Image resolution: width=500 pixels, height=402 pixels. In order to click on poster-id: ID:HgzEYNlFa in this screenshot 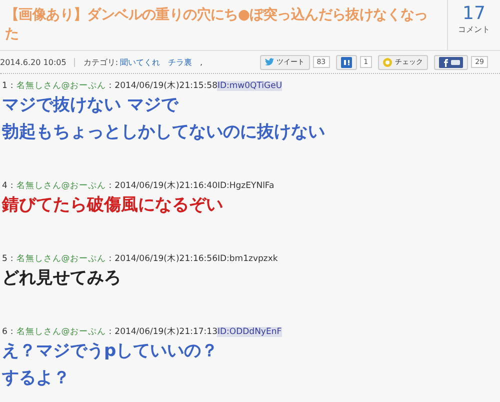, I will do `click(245, 186)`.